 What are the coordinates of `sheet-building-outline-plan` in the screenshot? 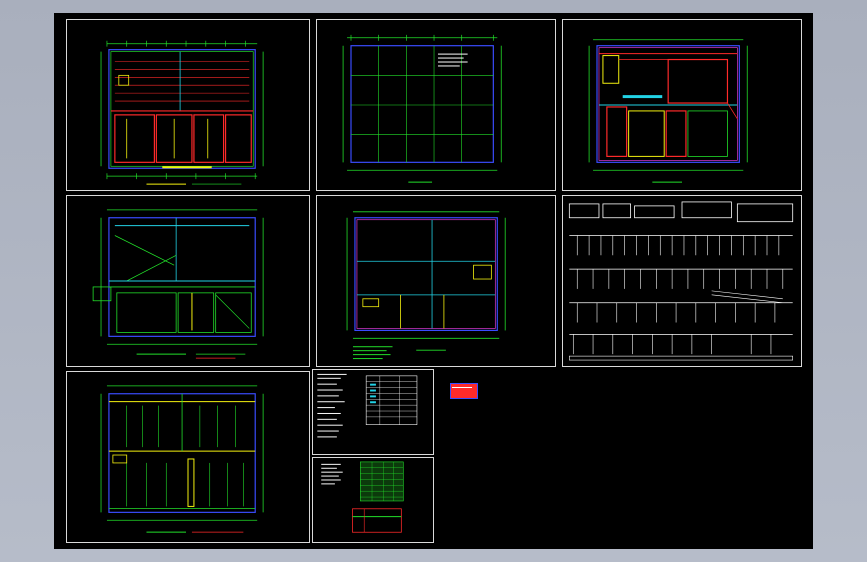 It's located at (436, 105).